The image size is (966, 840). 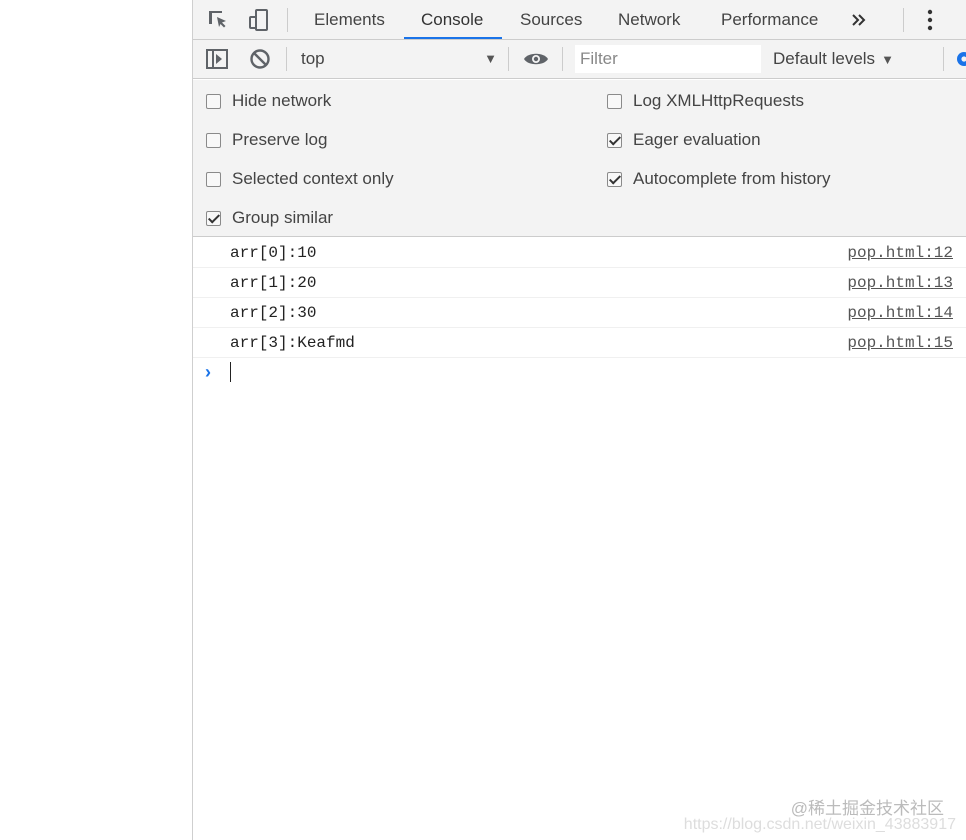 What do you see at coordinates (259, 20) in the screenshot?
I see `device-toolbar-icon` at bounding box center [259, 20].